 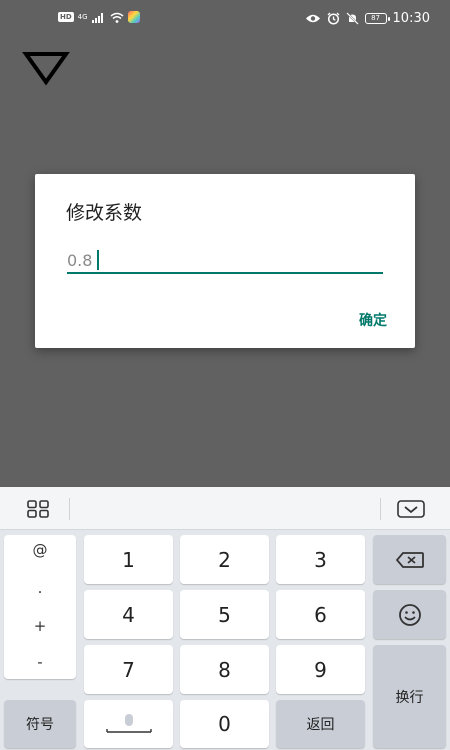 I want to click on hd-badge: HD, so click(x=66, y=17).